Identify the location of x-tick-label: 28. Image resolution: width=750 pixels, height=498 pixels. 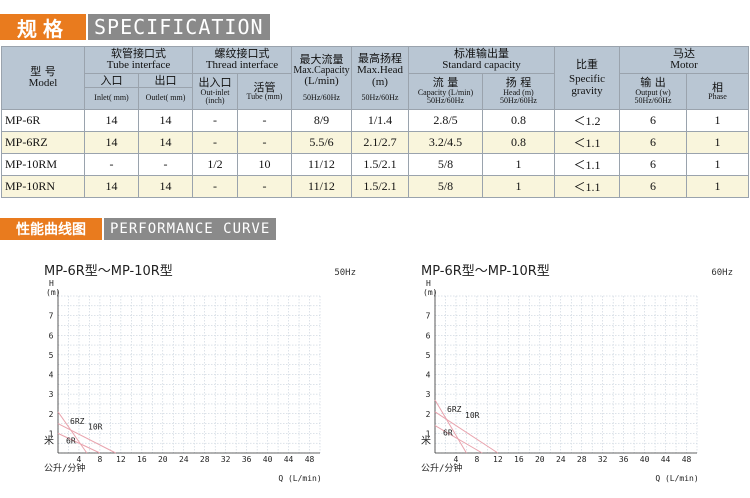
(205, 459).